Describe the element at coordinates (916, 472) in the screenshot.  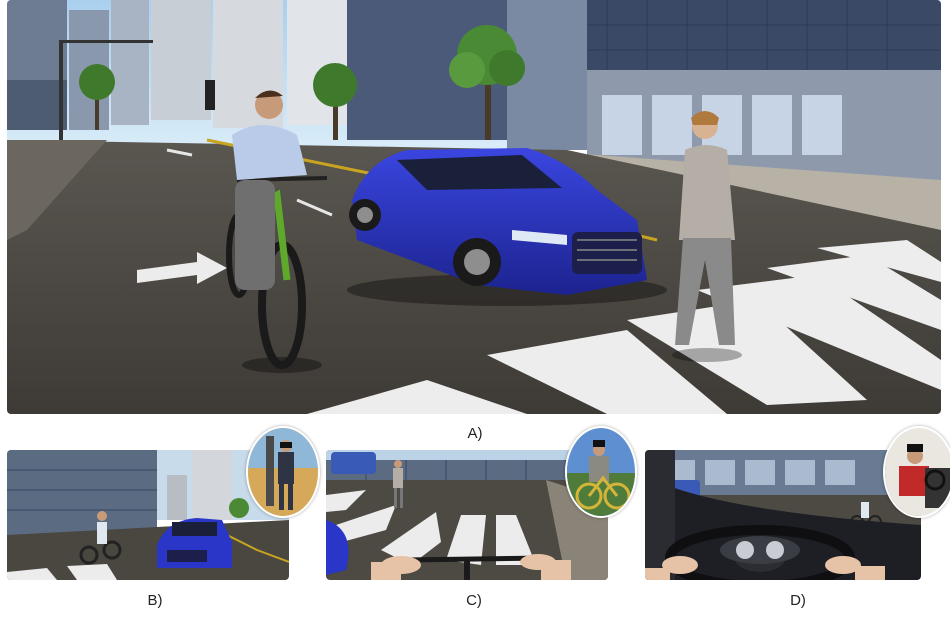
I see `panel-d-participant-inset` at that location.